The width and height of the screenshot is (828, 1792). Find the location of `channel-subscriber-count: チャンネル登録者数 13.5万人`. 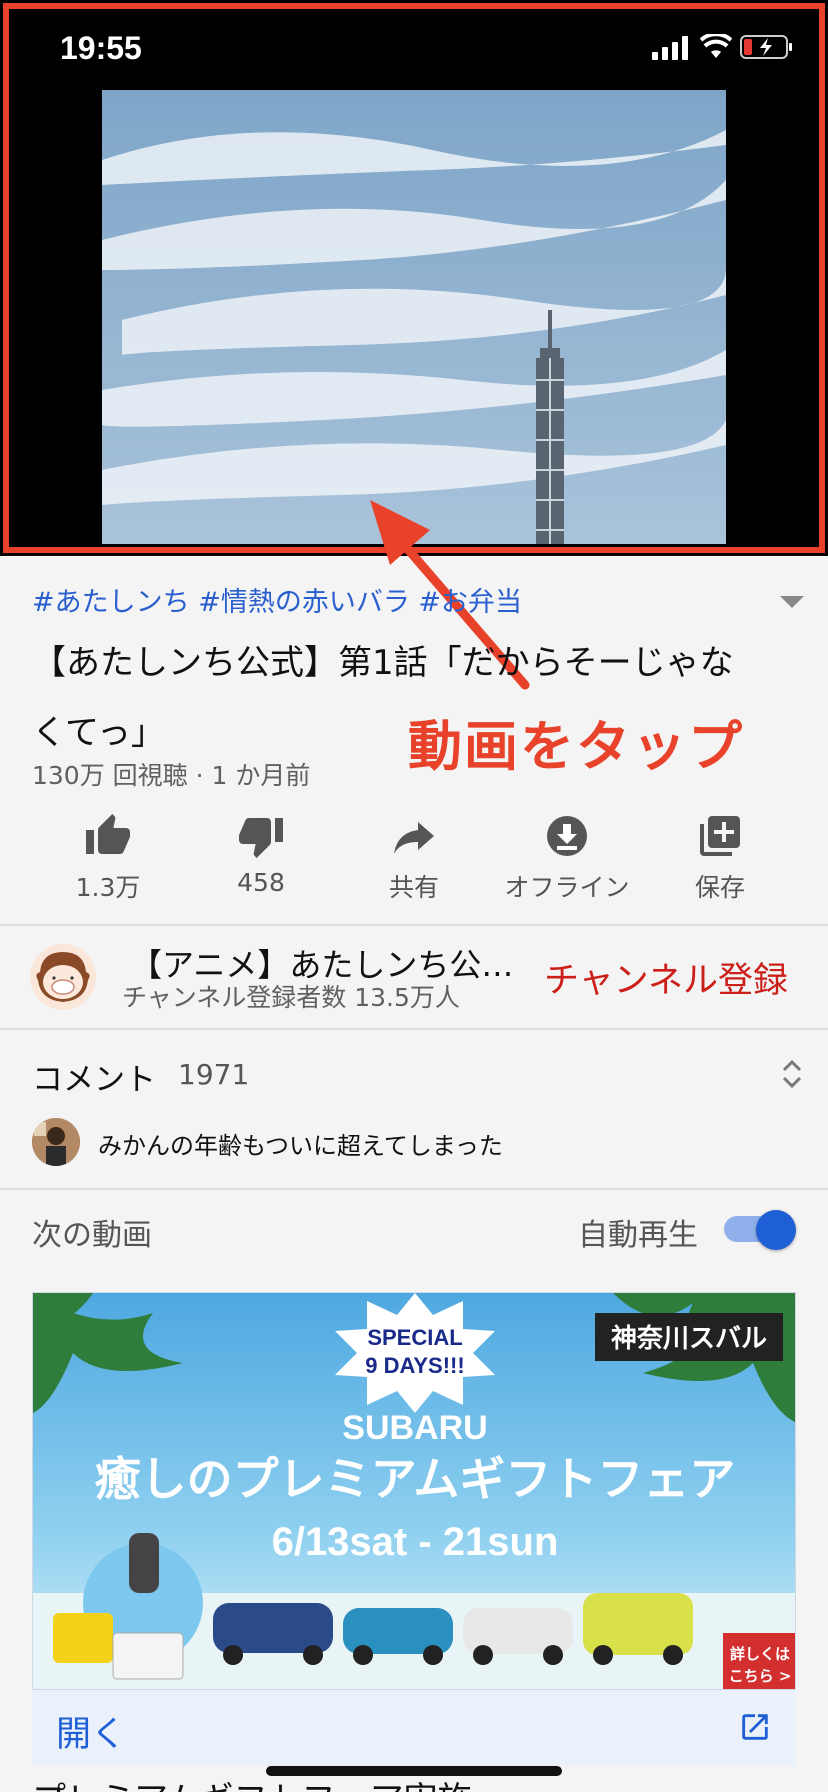

channel-subscriber-count: チャンネル登録者数 13.5万人 is located at coordinates (291, 997).